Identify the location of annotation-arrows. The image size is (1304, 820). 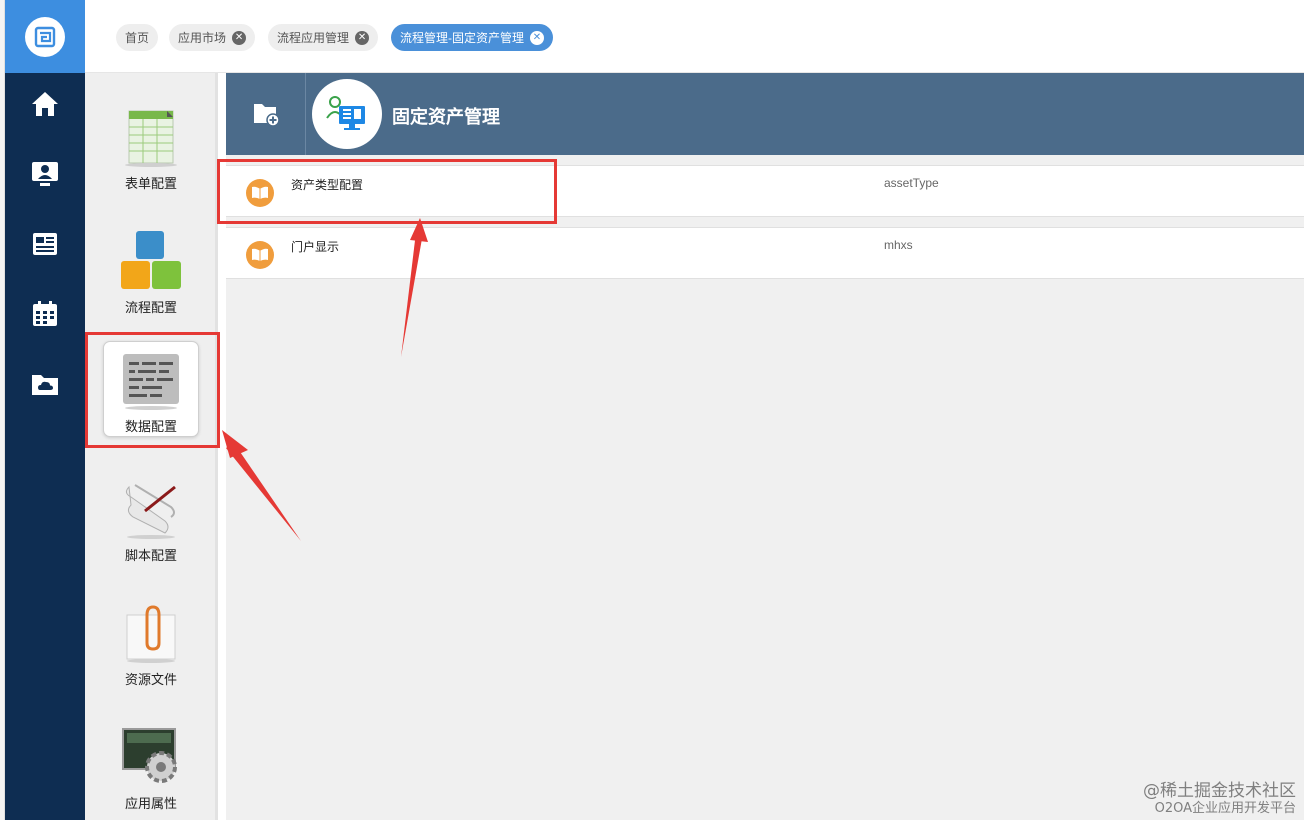
(325, 379).